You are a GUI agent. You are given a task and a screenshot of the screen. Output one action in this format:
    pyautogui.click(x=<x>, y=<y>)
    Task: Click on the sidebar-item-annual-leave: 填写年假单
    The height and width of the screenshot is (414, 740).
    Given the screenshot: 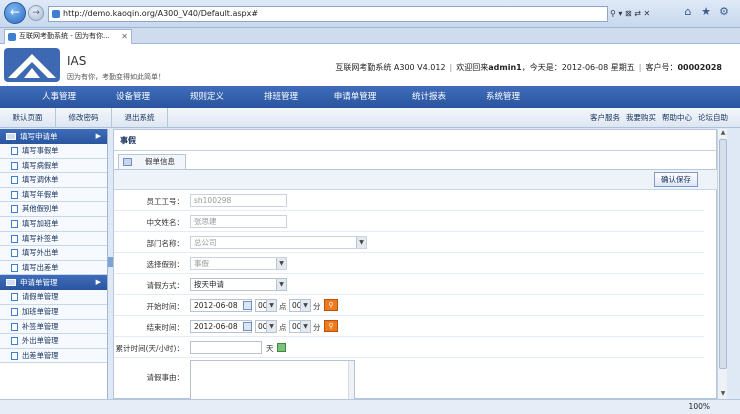 What is the action you would take?
    pyautogui.click(x=53, y=195)
    